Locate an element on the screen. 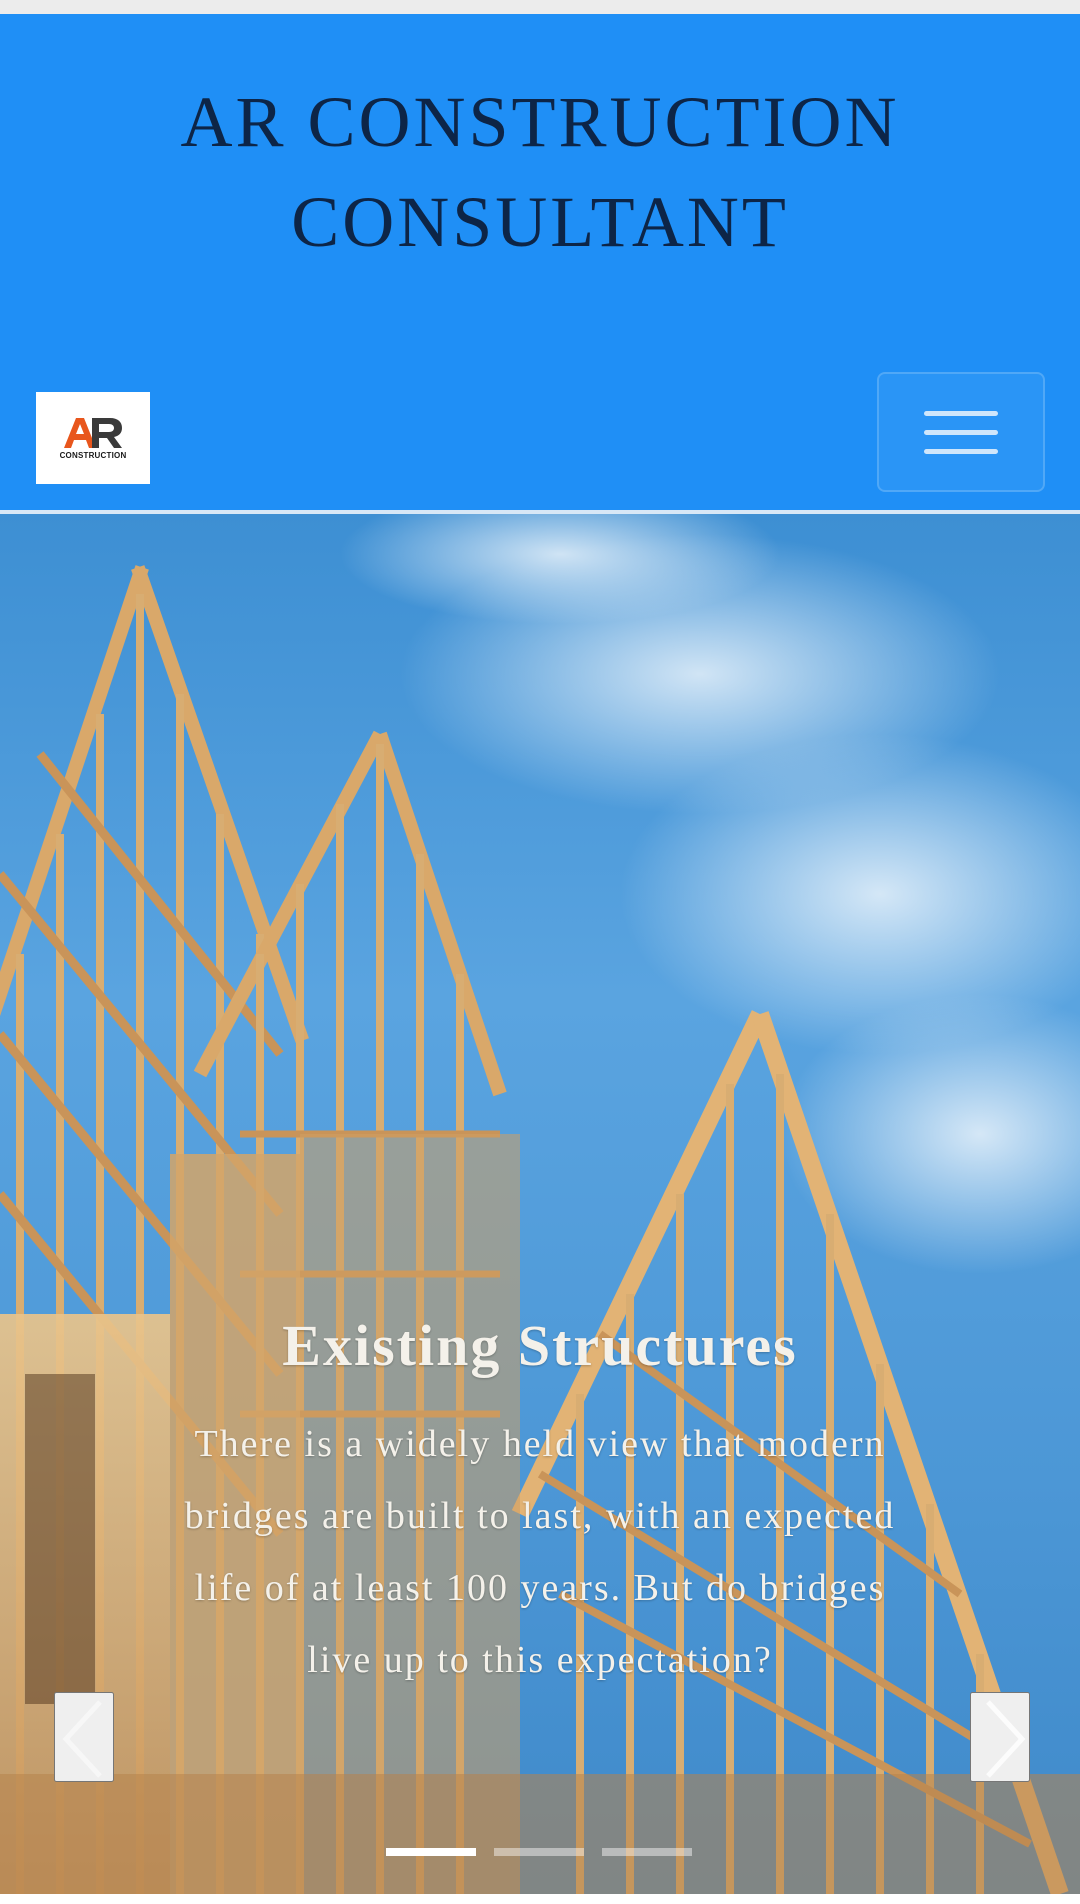 The image size is (1080, 1904). carousel-next-button is located at coordinates (1000, 1737).